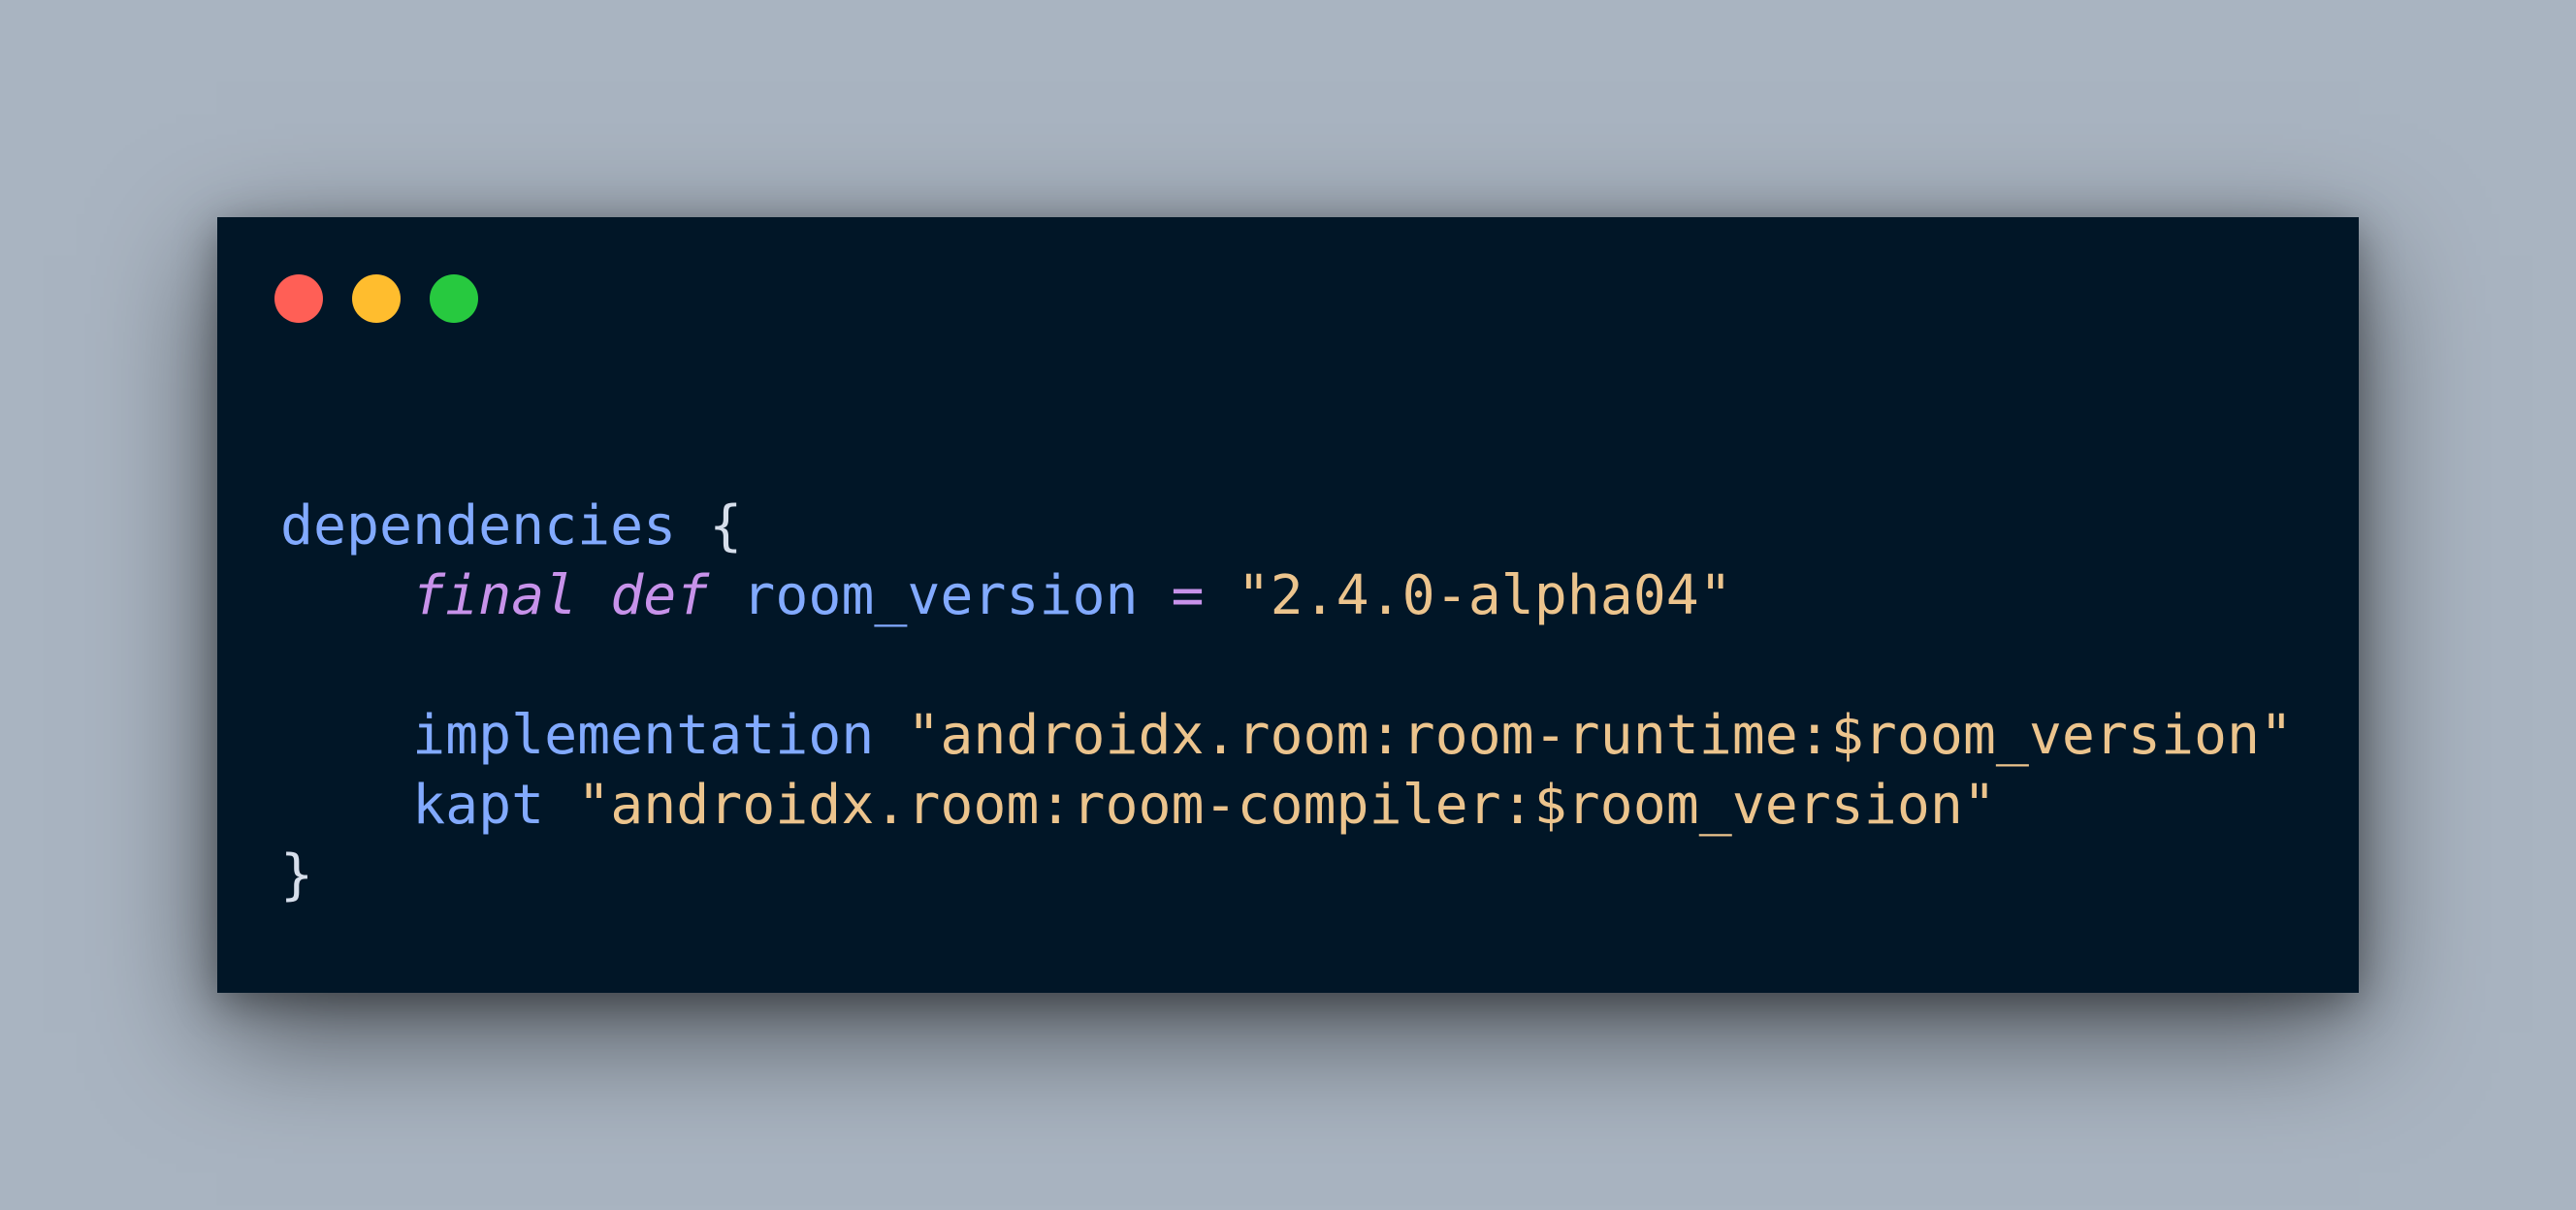 This screenshot has width=2576, height=1210. What do you see at coordinates (298, 298) in the screenshot?
I see `close-button` at bounding box center [298, 298].